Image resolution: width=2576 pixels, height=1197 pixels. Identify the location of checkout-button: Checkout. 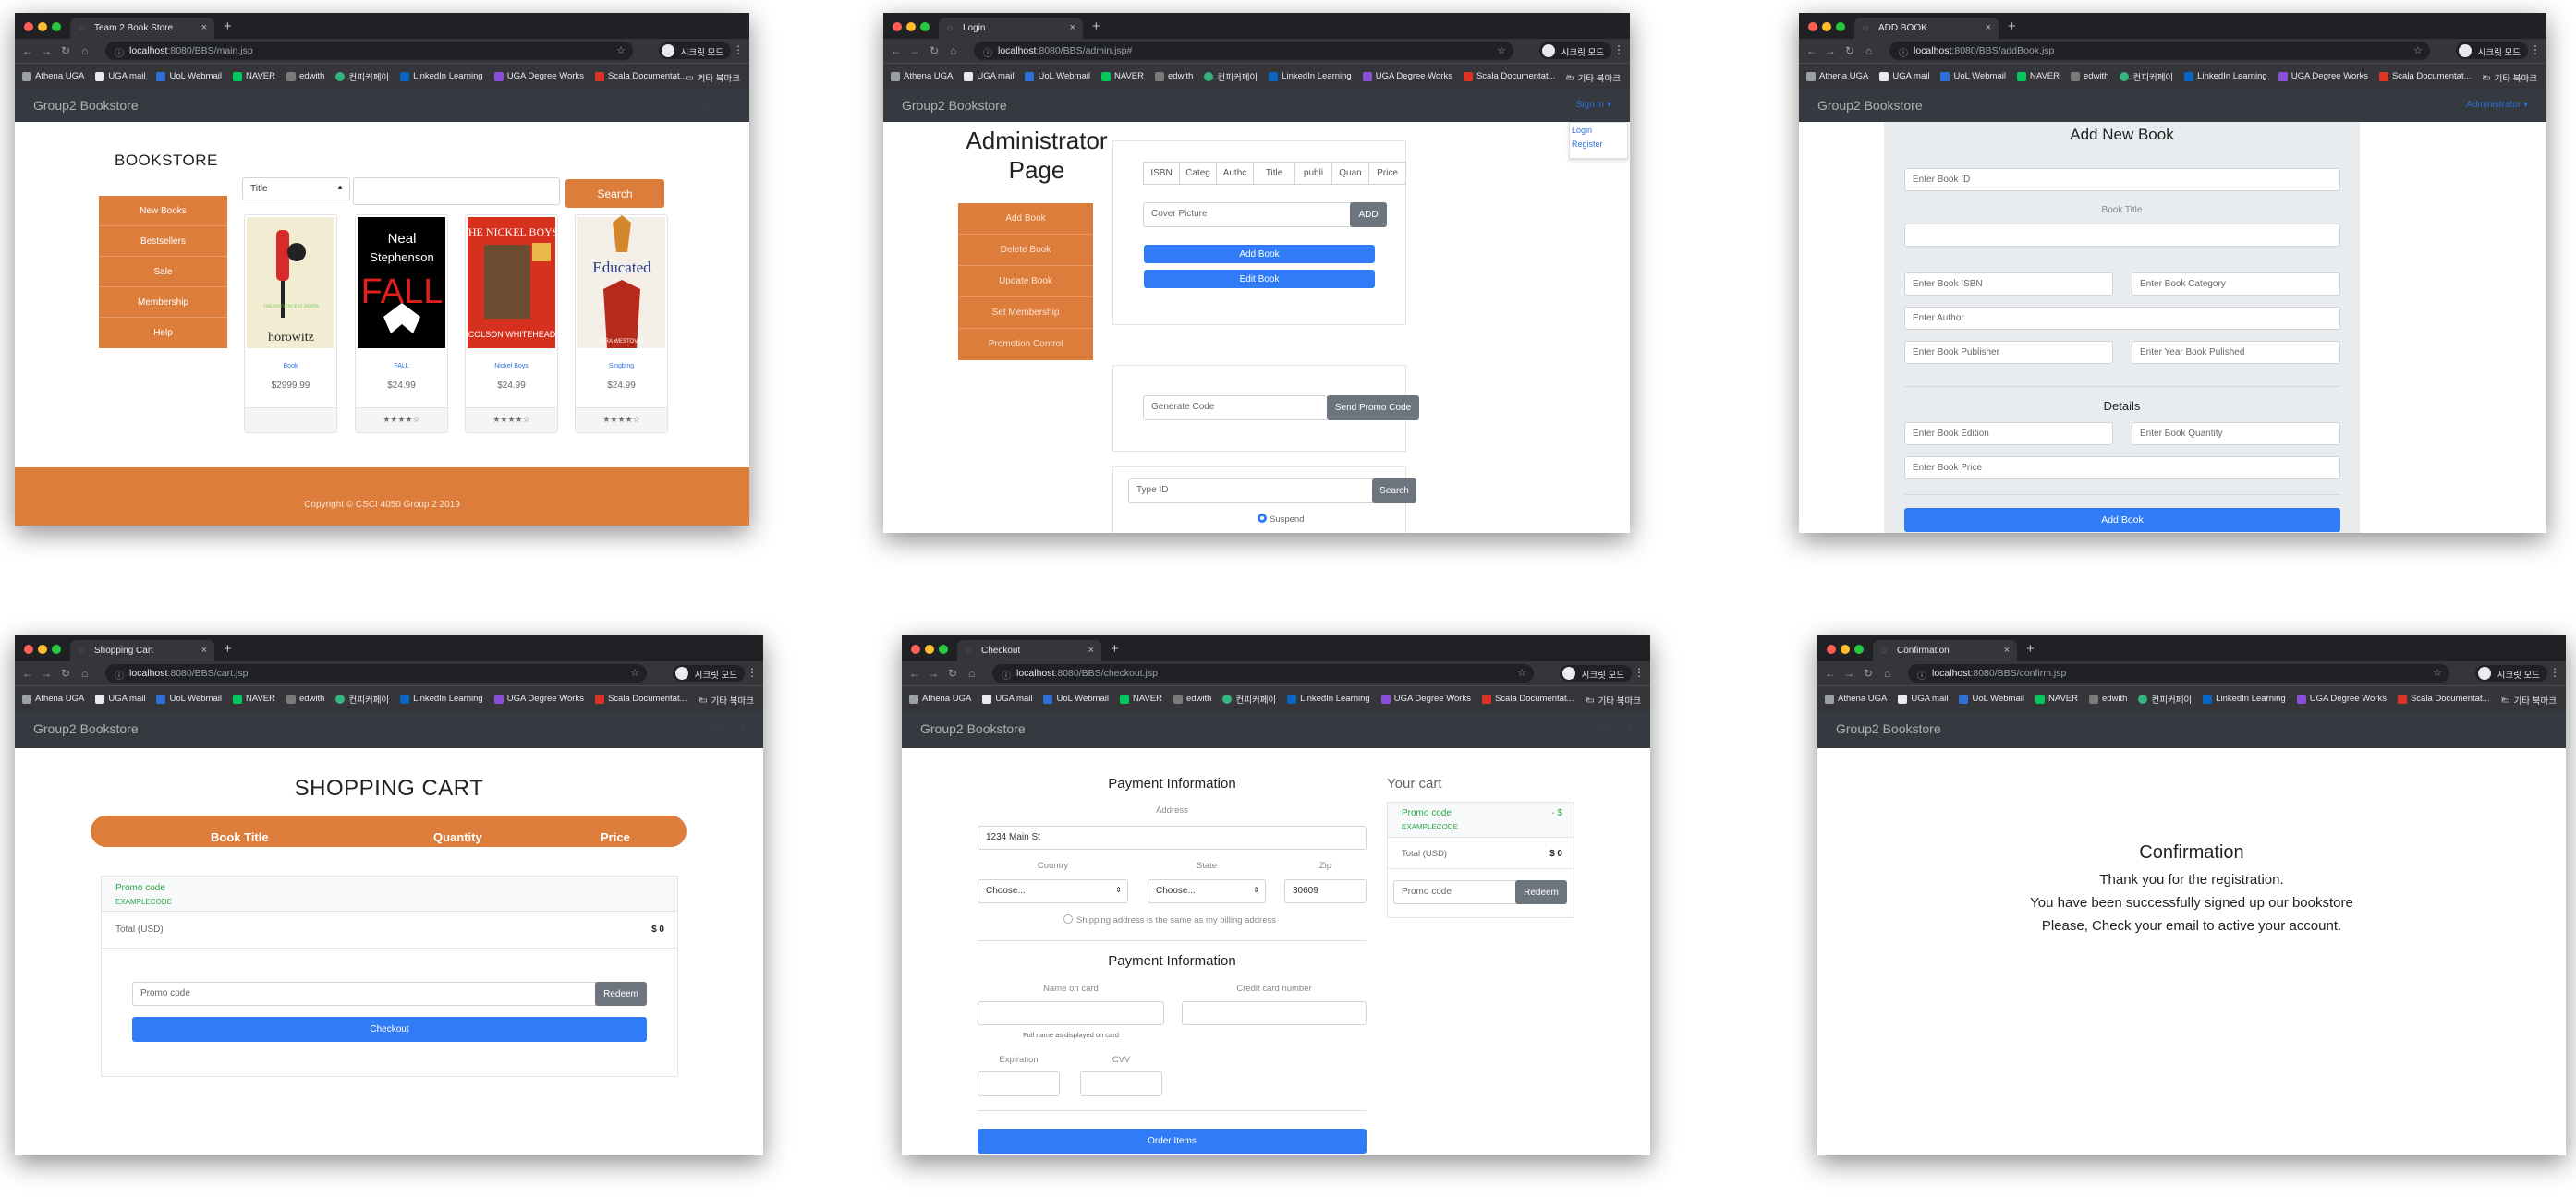
(389, 1029).